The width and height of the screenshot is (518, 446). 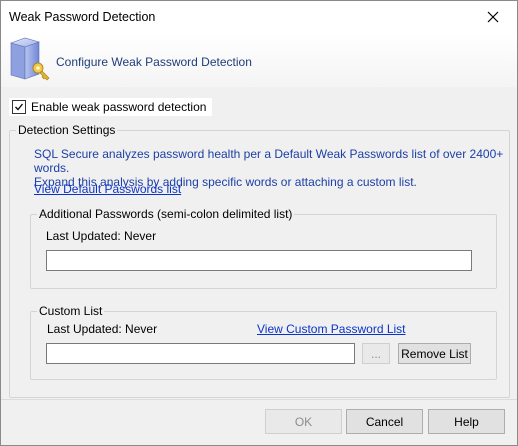 What do you see at coordinates (82, 17) in the screenshot?
I see `window-title: Weak Password Detection` at bounding box center [82, 17].